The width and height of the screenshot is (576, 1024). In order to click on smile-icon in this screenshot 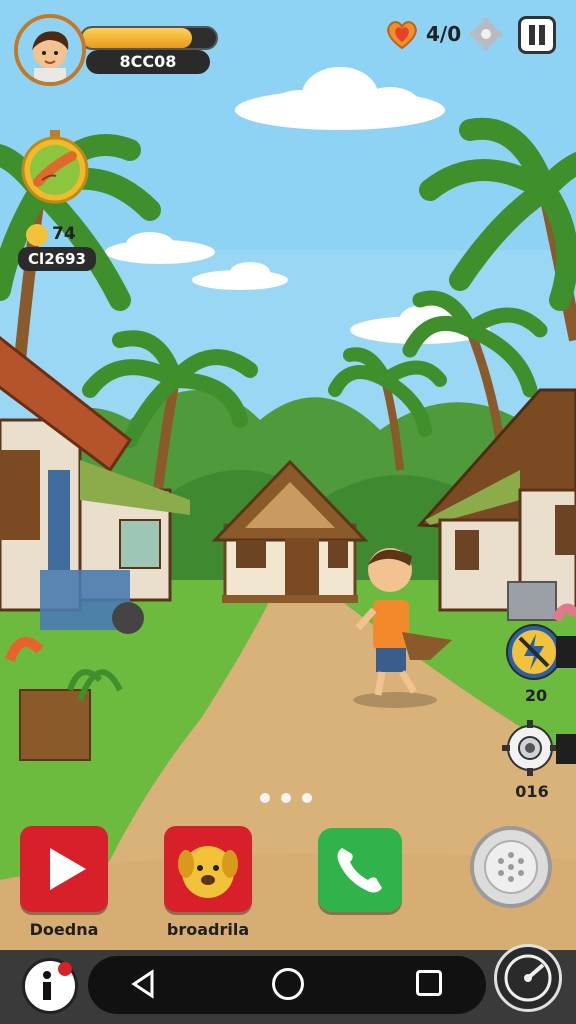, I will do `click(37, 235)`.